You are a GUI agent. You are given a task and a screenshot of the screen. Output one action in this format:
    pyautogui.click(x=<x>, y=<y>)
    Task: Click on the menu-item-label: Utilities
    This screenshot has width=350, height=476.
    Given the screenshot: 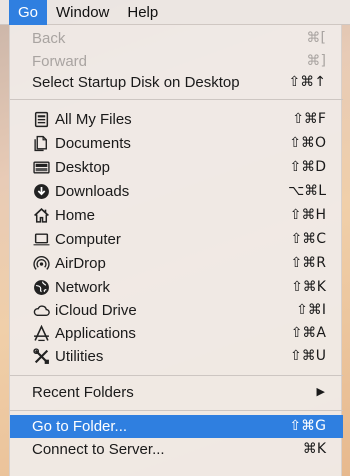 What is the action you would take?
    pyautogui.click(x=79, y=356)
    